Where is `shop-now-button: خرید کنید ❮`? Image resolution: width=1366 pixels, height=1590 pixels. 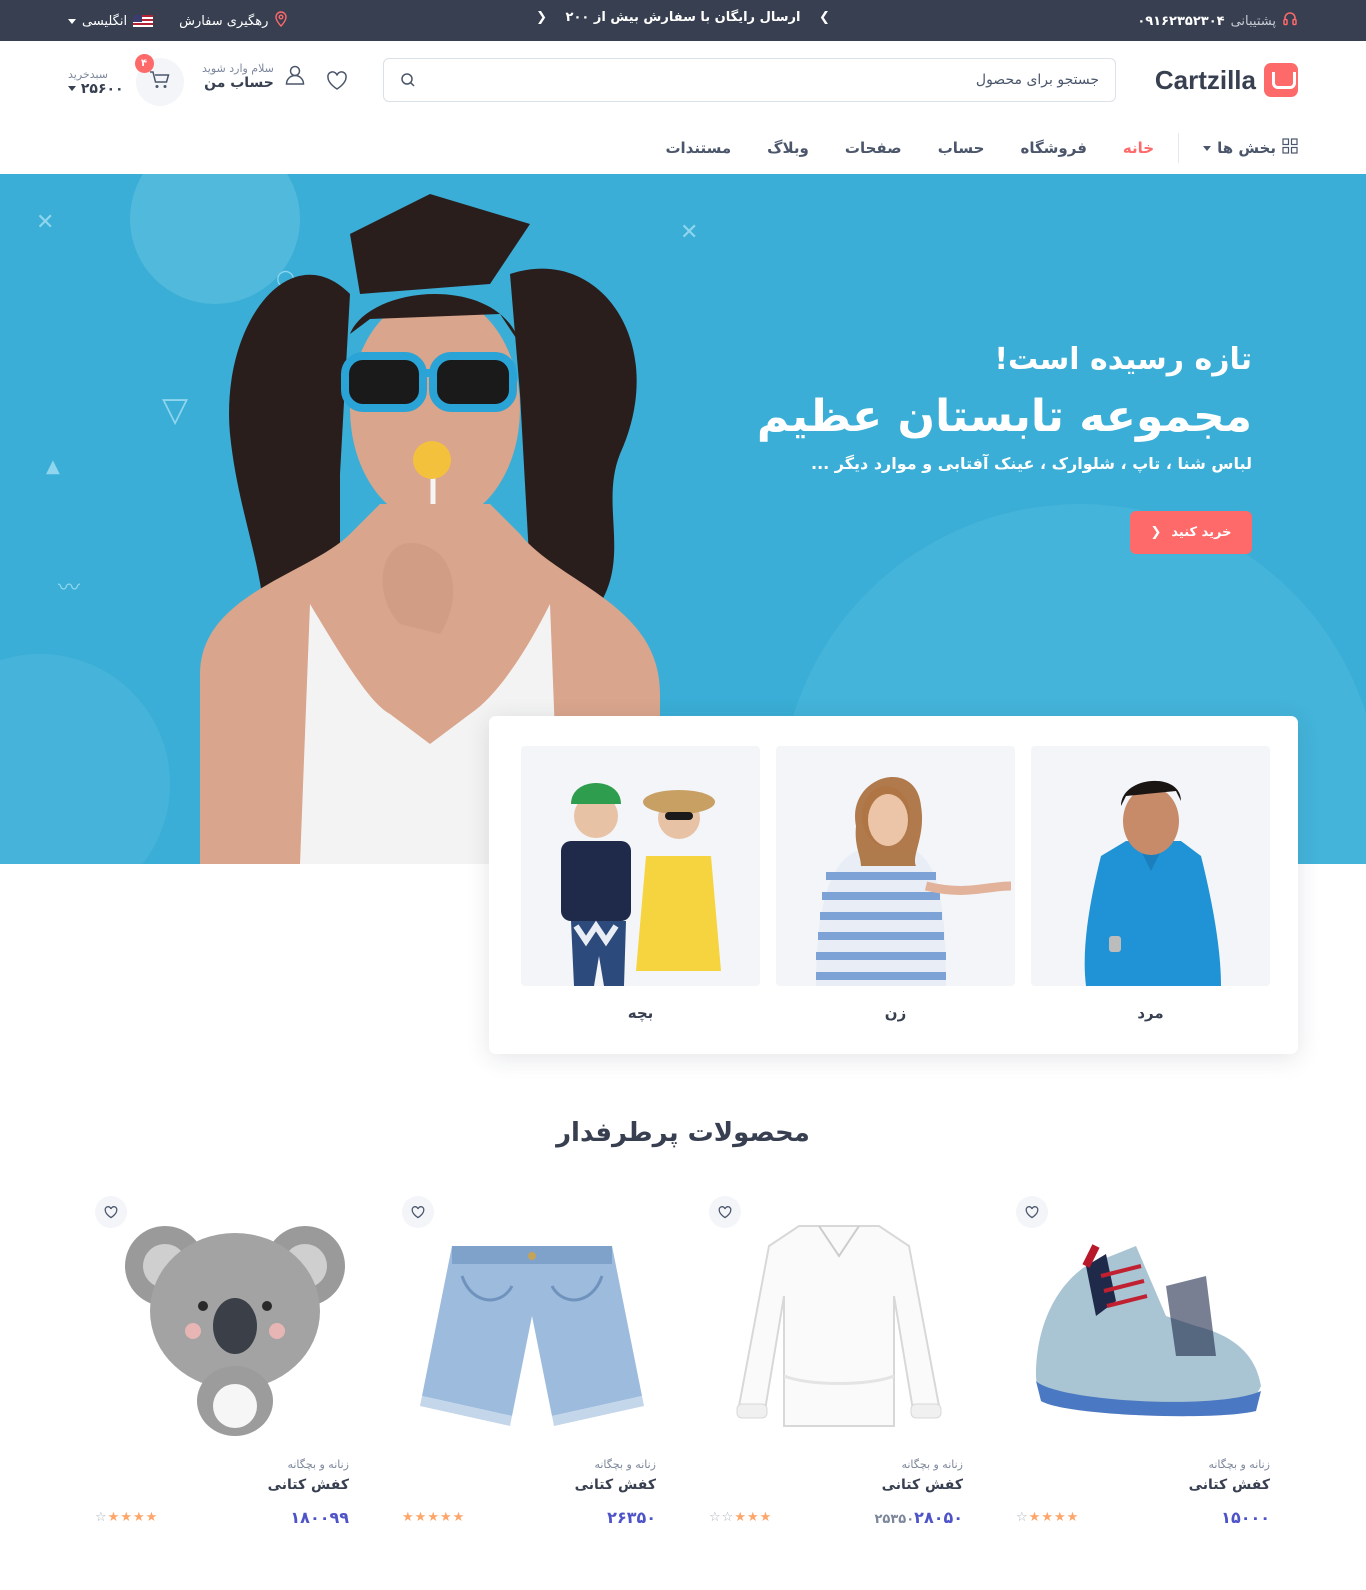 shop-now-button: خرید کنید ❮ is located at coordinates (1191, 532).